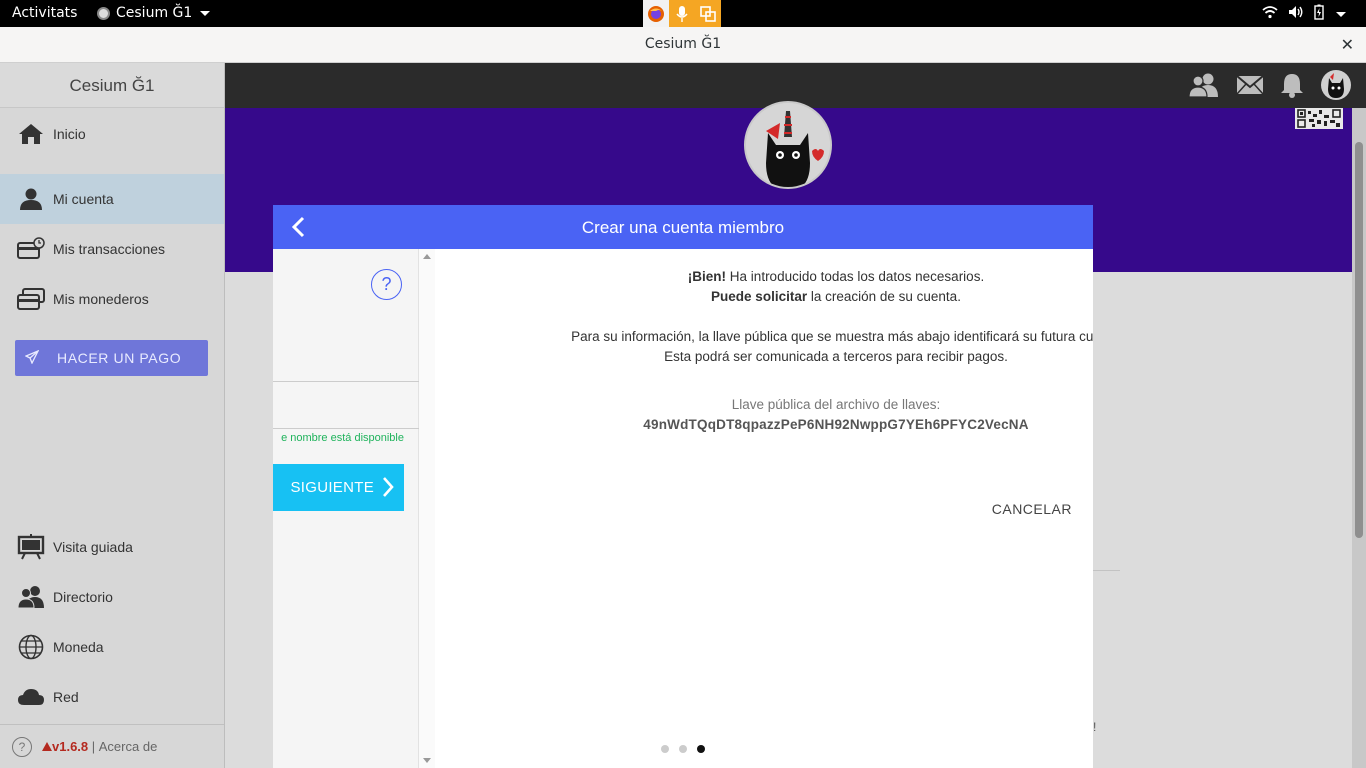  I want to click on sidebar-item-red: Red, so click(112, 697).